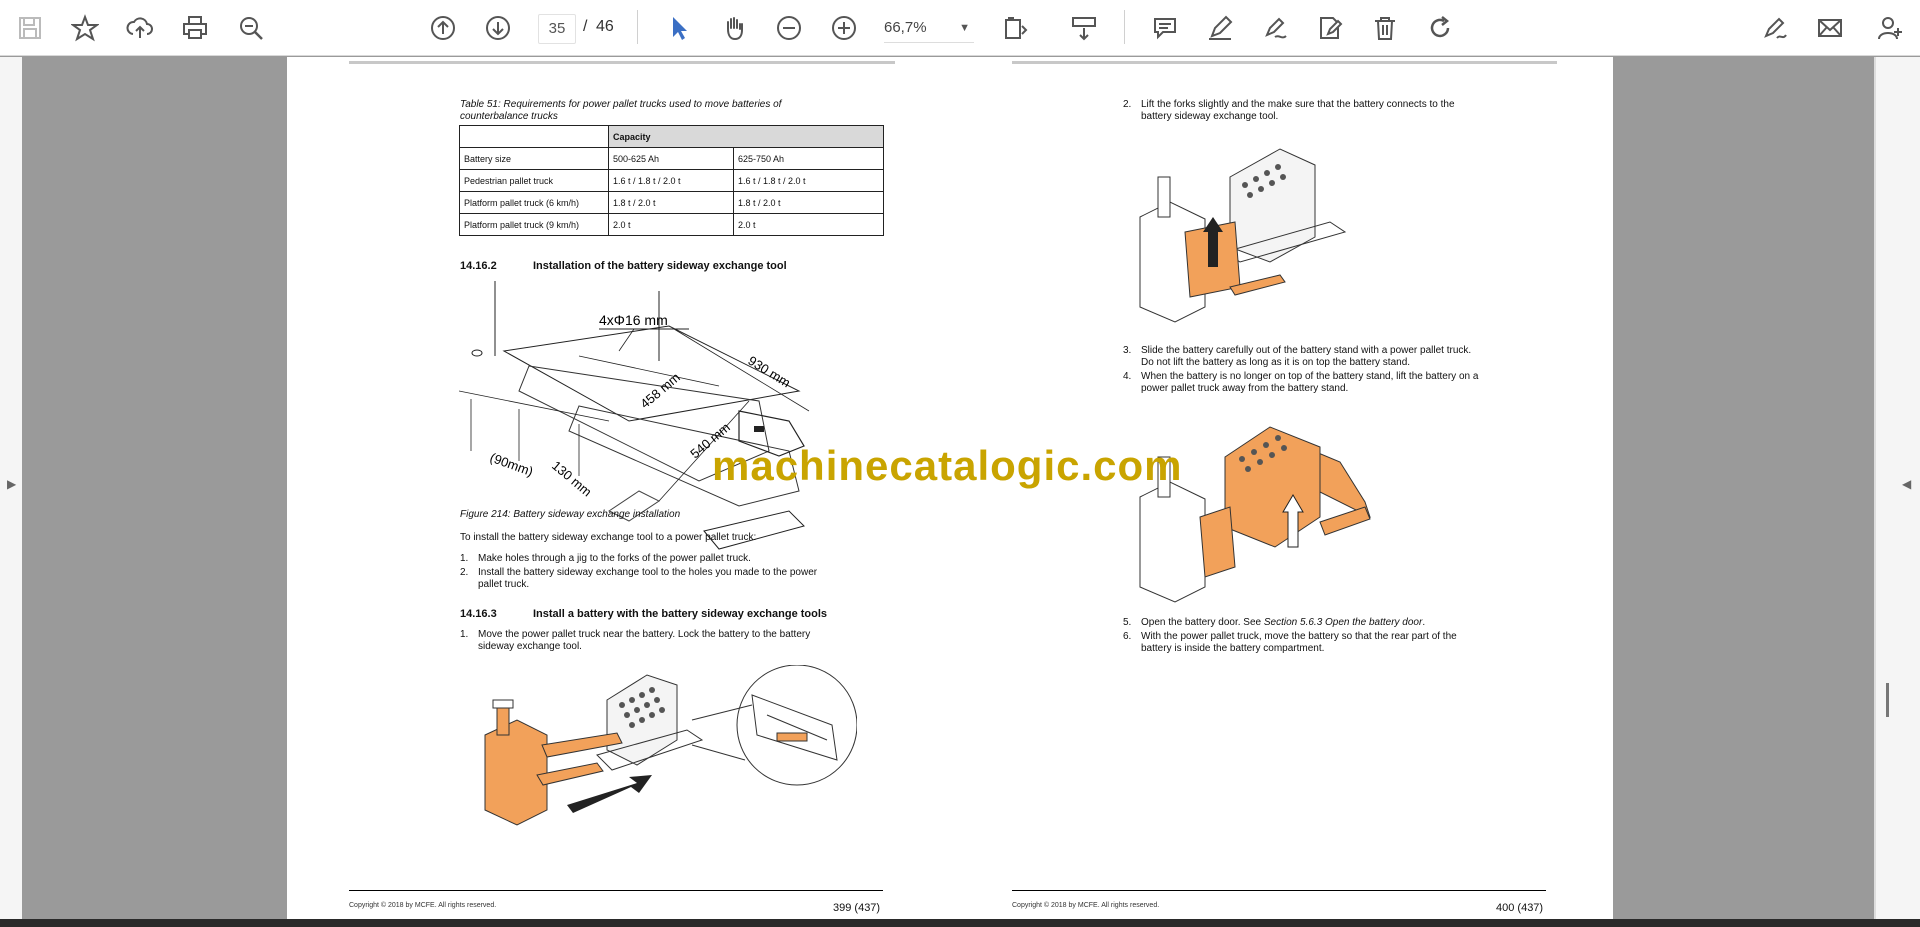 This screenshot has height=927, width=1920. I want to click on zoom-search-icon, so click(251, 28).